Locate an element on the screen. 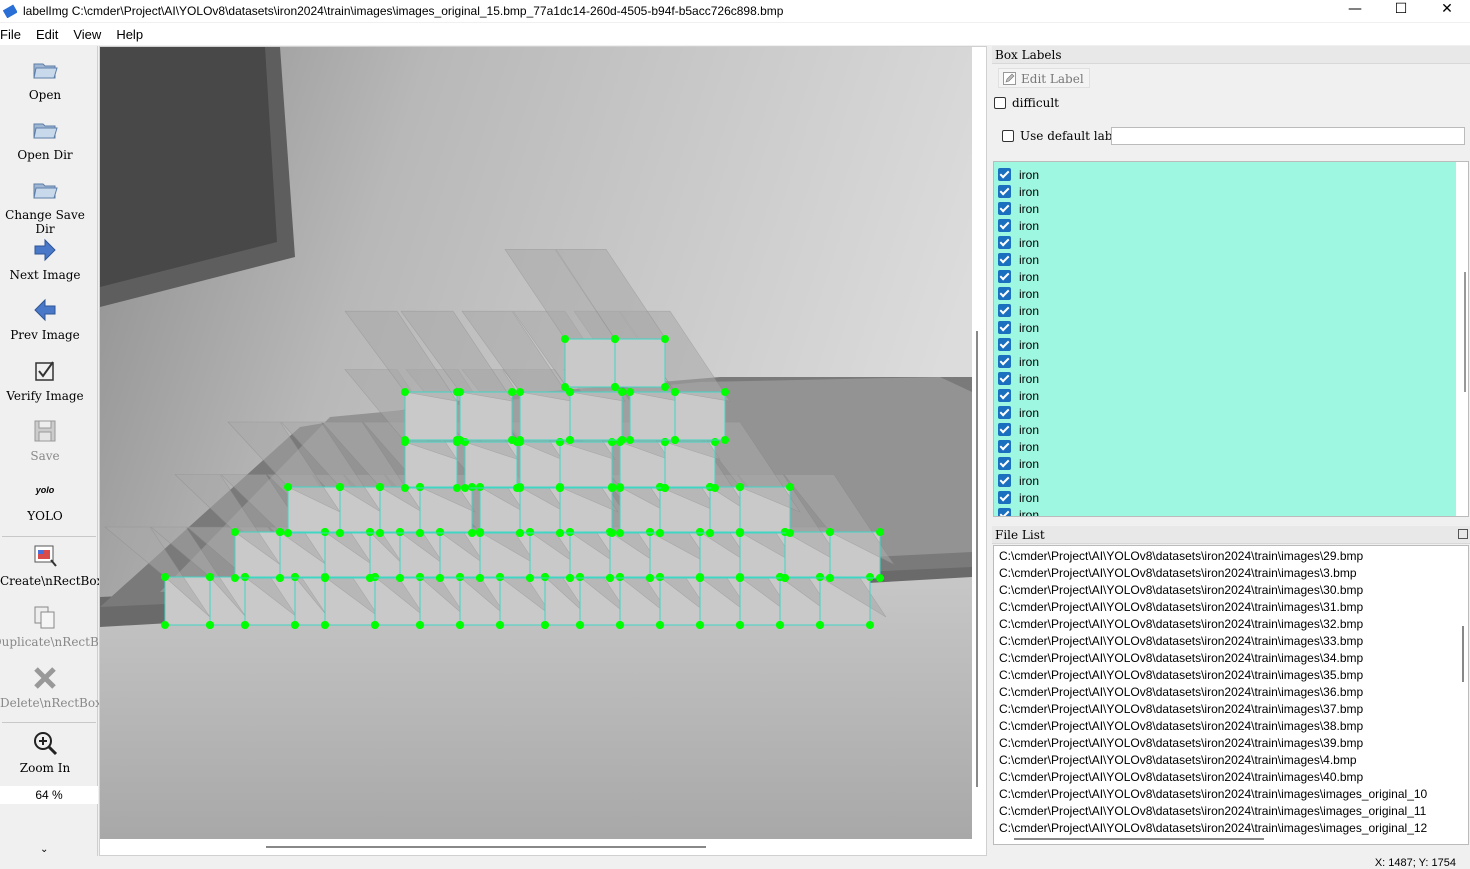 The height and width of the screenshot is (869, 1470). yolo-format-button: yolo YOLO is located at coordinates (45, 500).